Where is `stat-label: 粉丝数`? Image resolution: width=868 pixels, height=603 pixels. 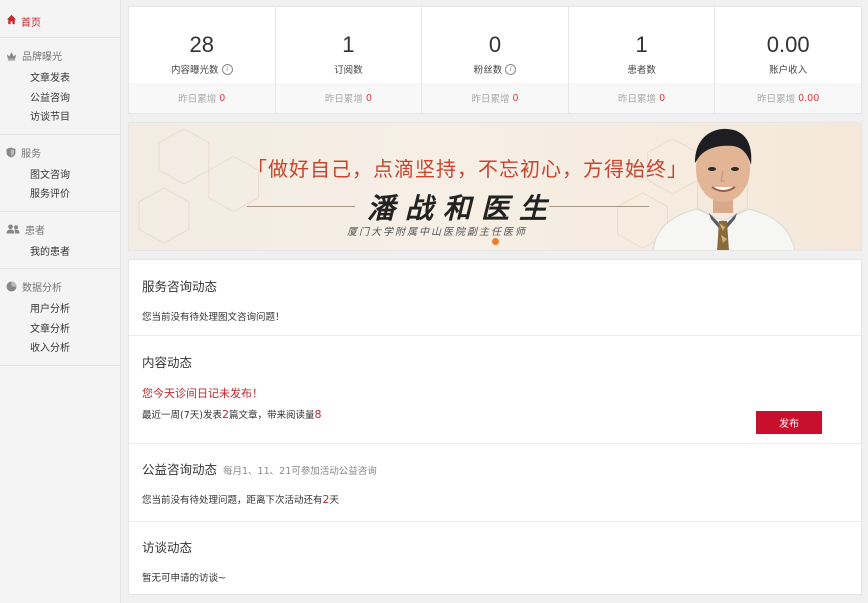 stat-label: 粉丝数 is located at coordinates (488, 70).